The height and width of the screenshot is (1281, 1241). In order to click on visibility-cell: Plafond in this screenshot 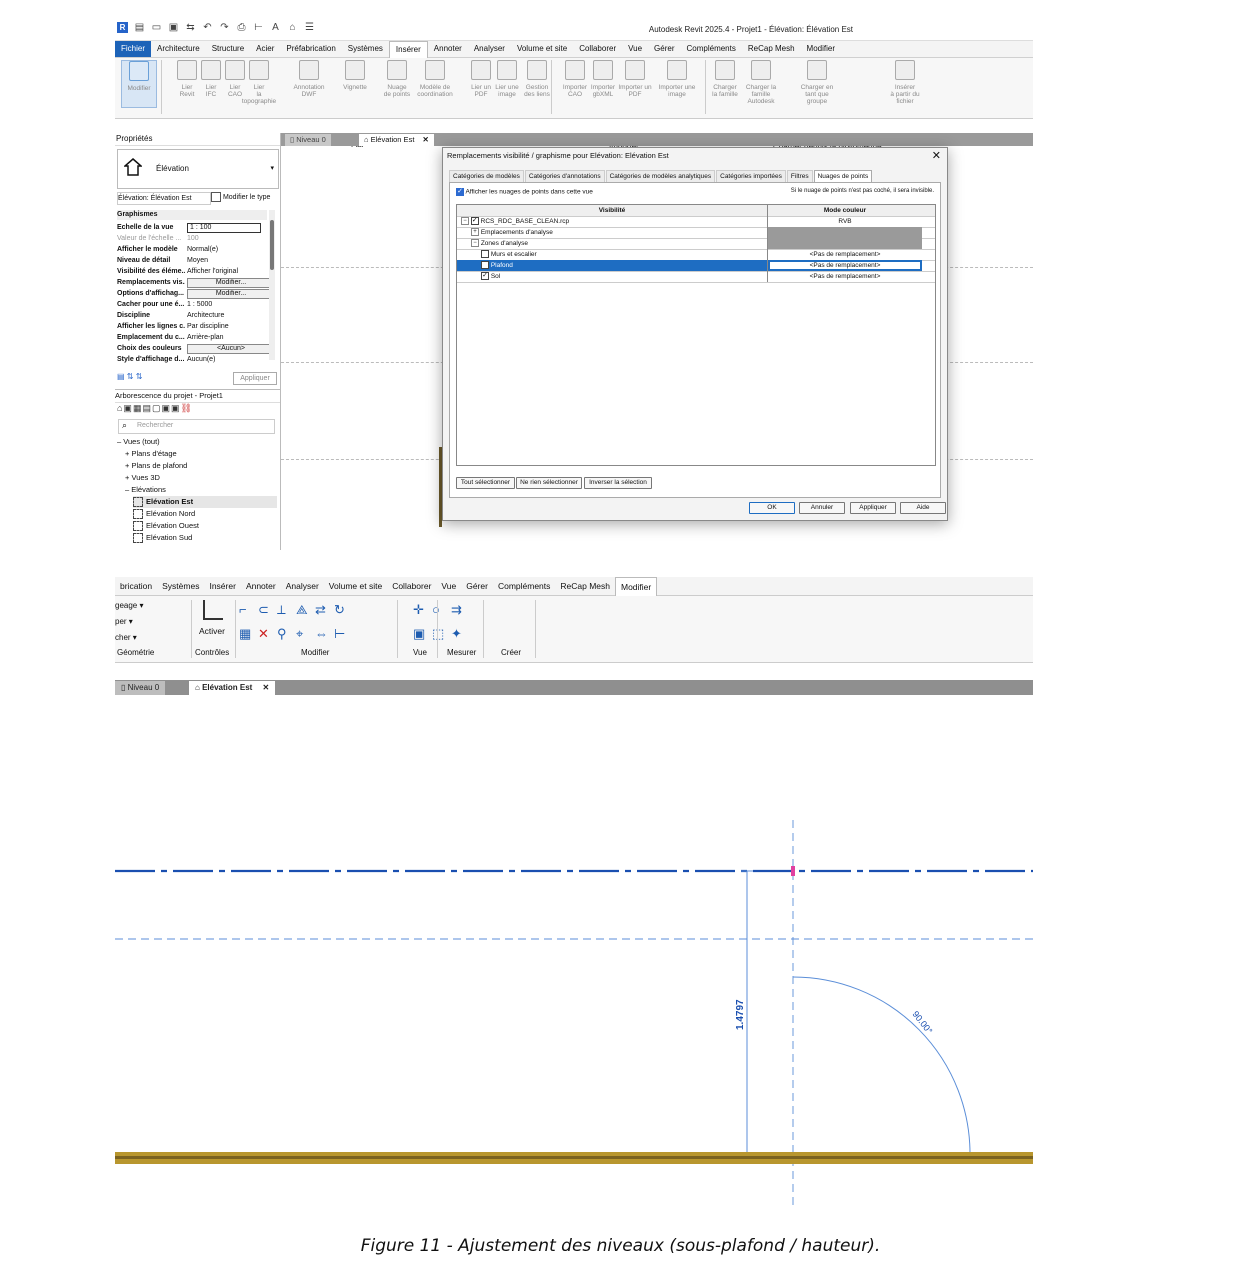, I will do `click(612, 265)`.